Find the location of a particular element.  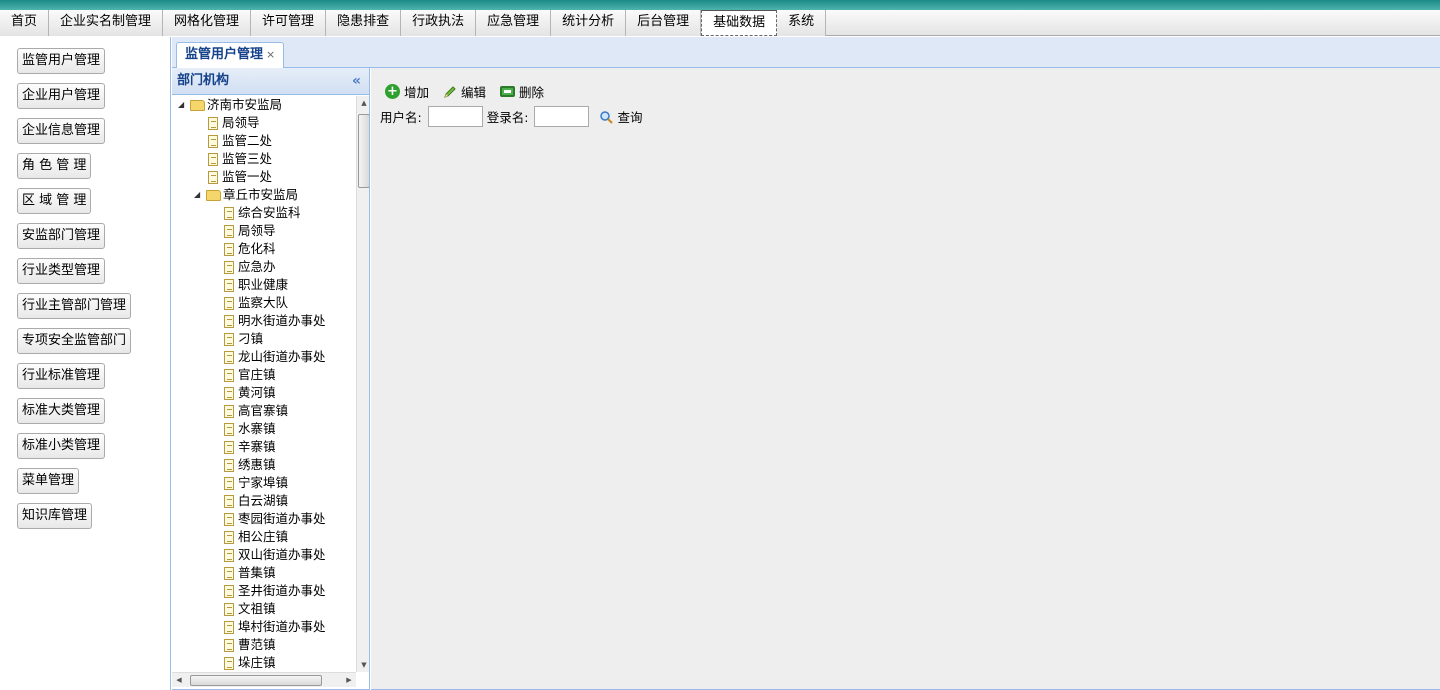

tree-leaf-node: 应急办 is located at coordinates (250, 267).